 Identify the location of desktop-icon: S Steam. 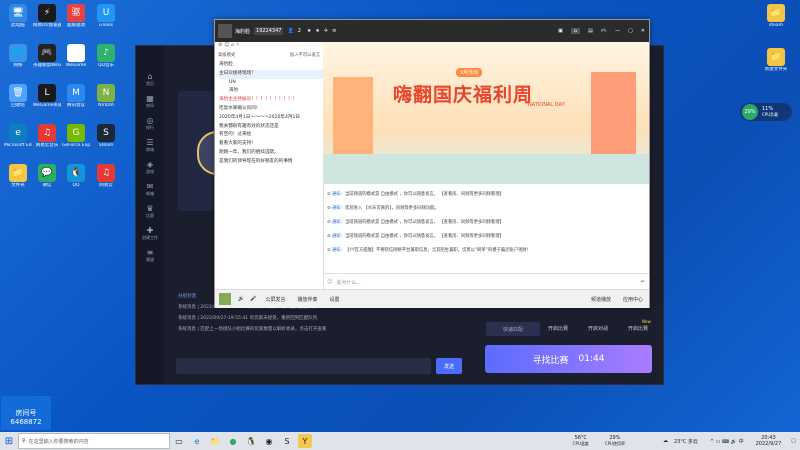
(106, 136).